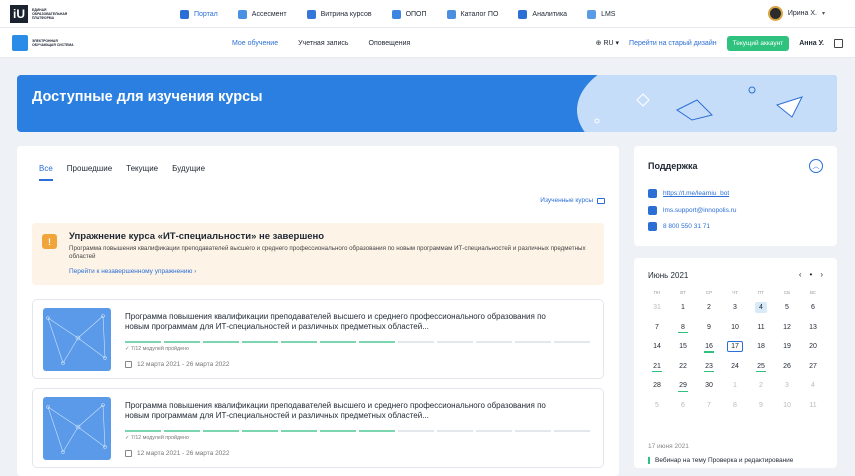  I want to click on next-month-button: ›, so click(821, 274).